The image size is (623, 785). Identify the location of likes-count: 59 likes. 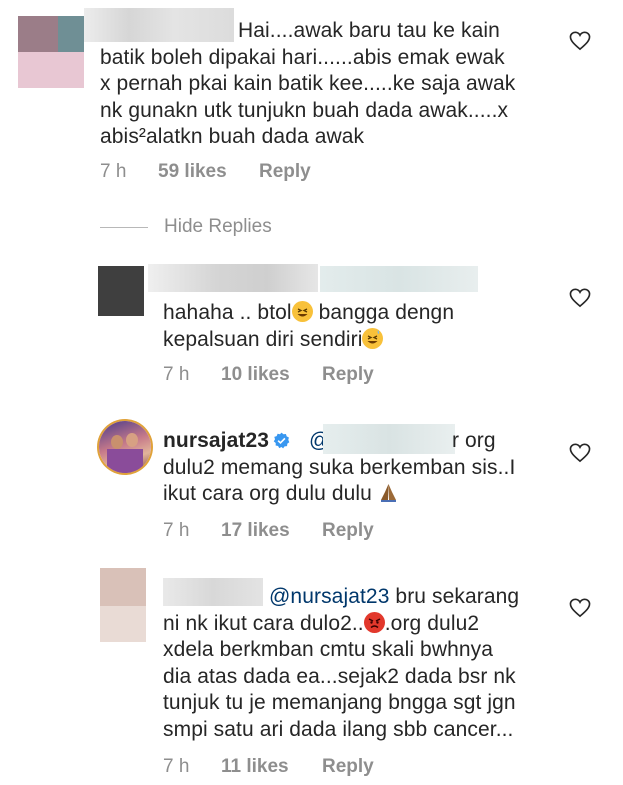
(192, 172).